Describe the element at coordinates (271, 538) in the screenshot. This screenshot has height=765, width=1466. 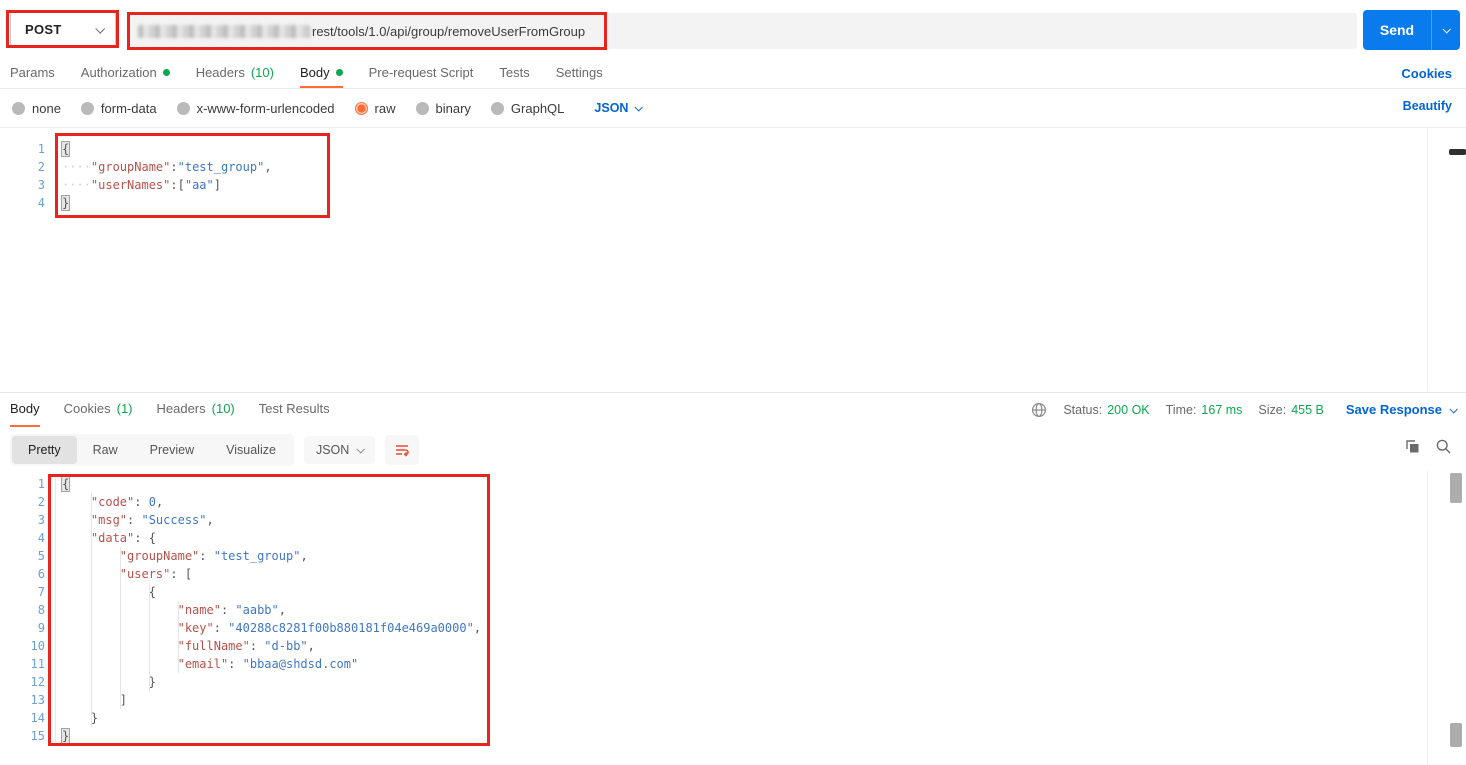
I see `code-line: "data": {` at that location.